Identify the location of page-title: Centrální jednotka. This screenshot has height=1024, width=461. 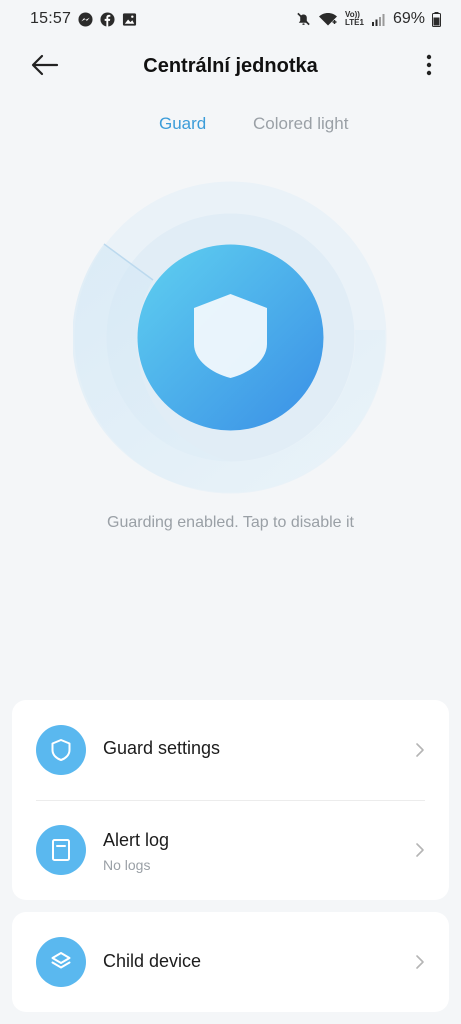
(230, 65).